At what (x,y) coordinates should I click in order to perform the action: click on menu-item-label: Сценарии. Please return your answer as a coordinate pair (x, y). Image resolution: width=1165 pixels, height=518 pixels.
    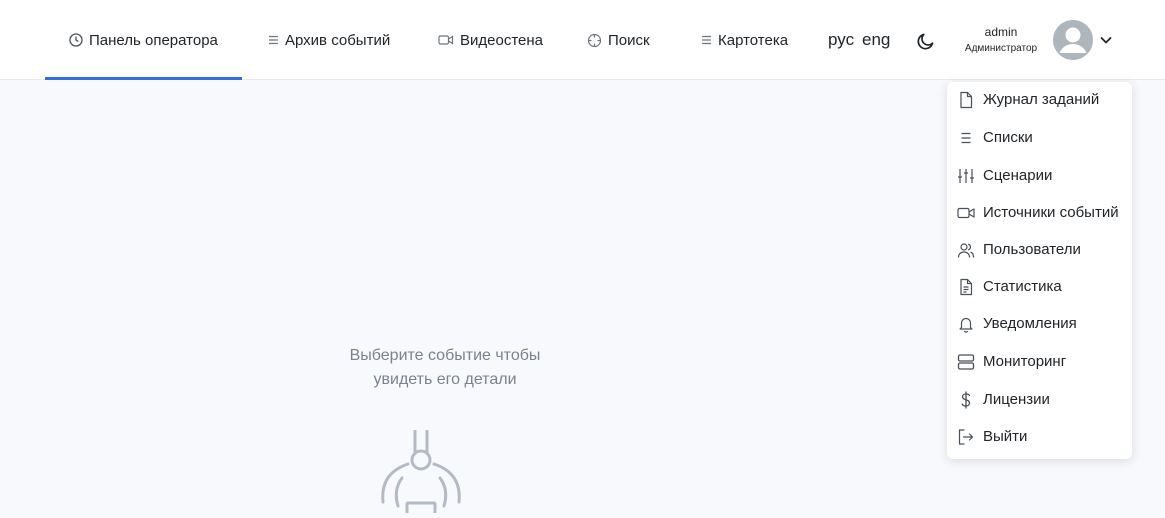
    Looking at the image, I should click on (1018, 175).